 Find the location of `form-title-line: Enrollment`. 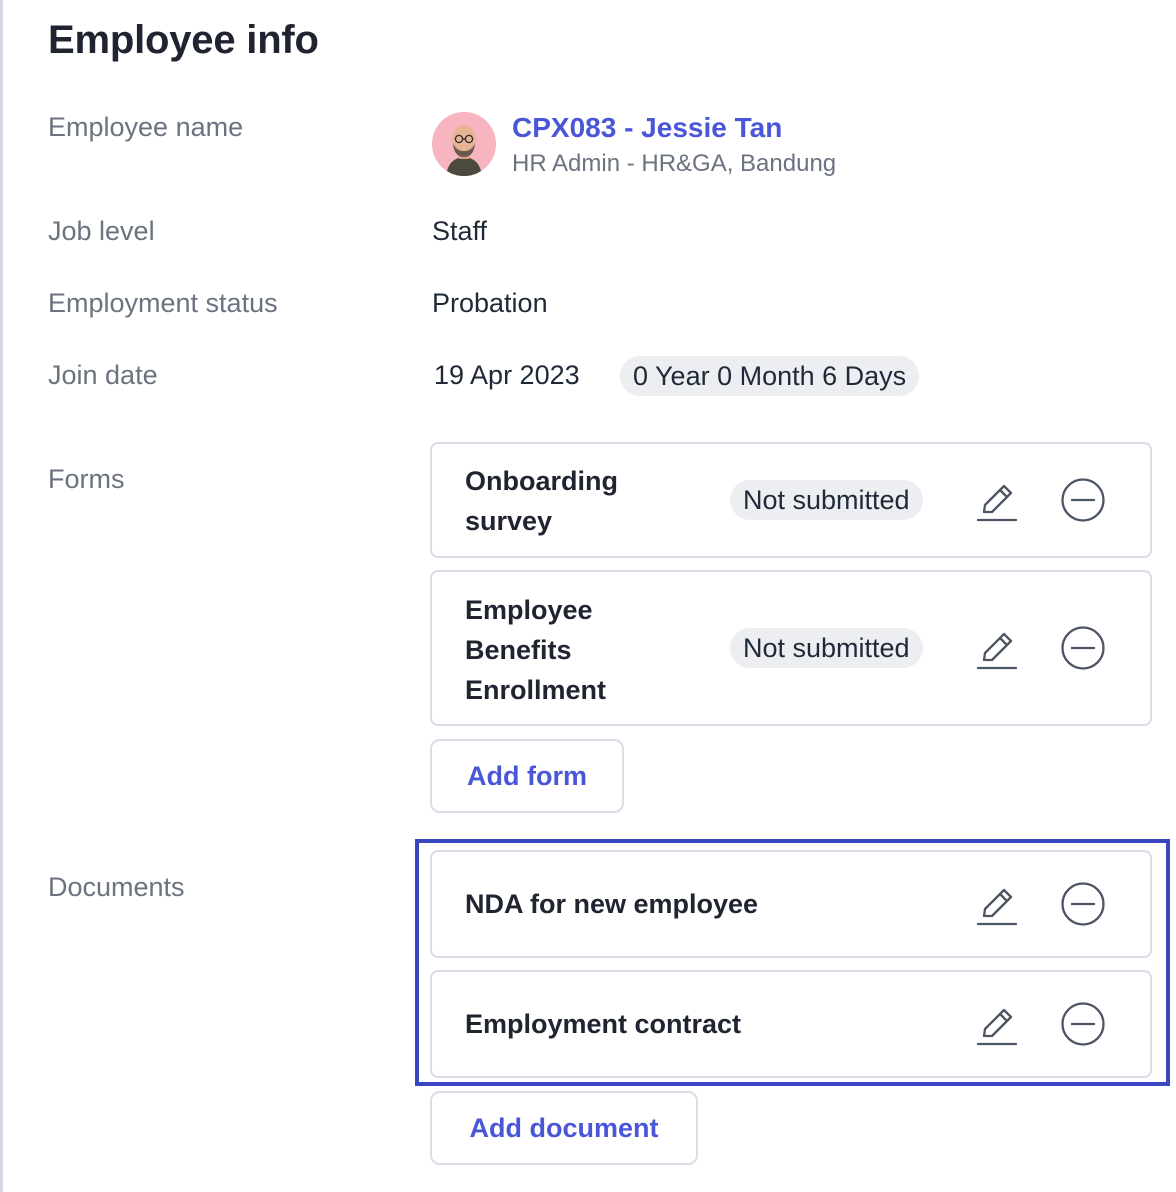

form-title-line: Enrollment is located at coordinates (536, 690).